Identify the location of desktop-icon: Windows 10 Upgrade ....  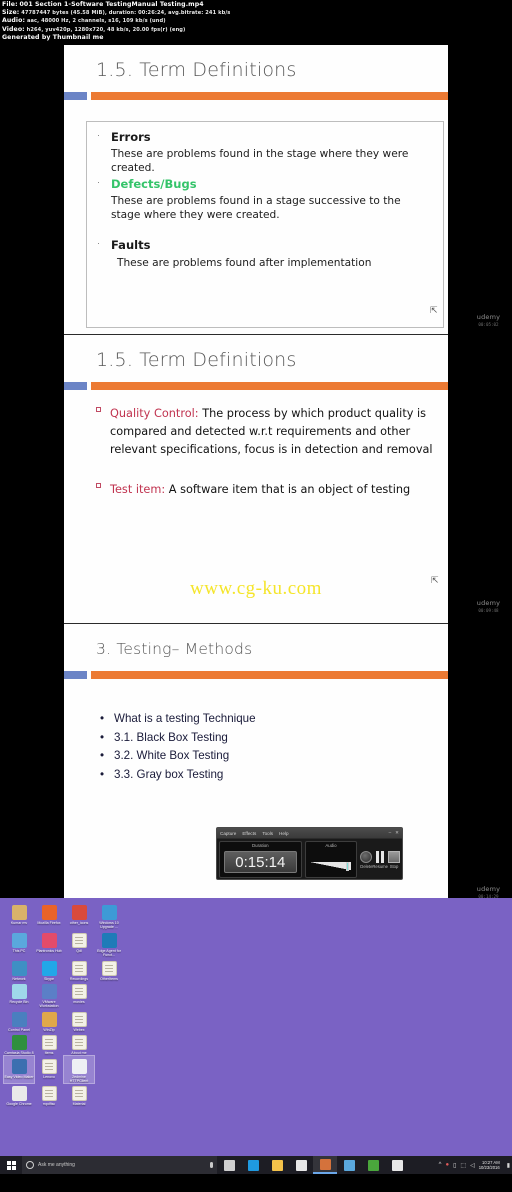
(109, 916).